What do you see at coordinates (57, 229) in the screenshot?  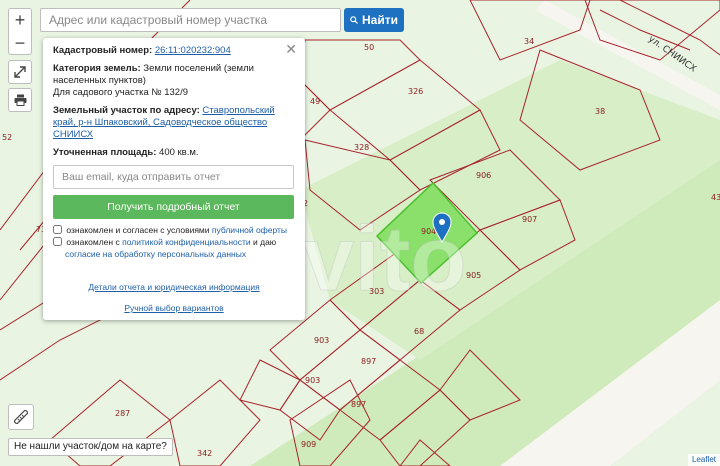 I see `offer-checkbox` at bounding box center [57, 229].